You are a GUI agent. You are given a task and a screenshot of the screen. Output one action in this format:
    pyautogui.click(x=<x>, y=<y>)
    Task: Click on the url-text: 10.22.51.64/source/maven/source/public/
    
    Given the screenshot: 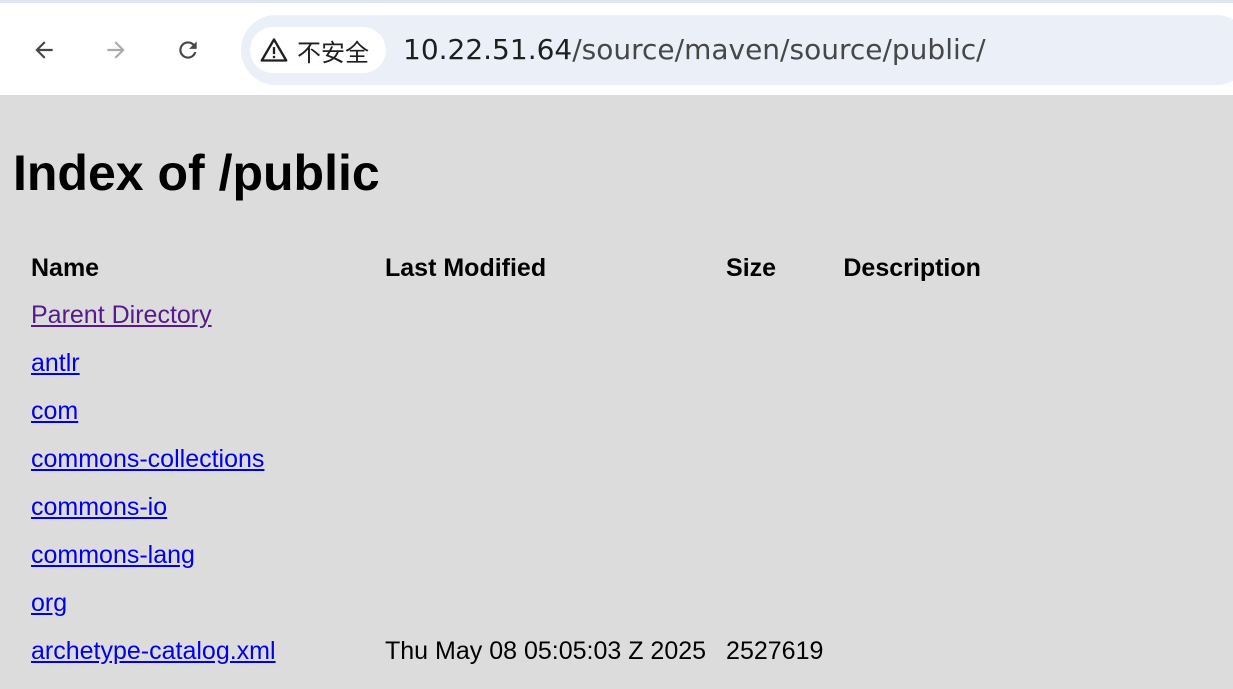 What is the action you would take?
    pyautogui.click(x=694, y=50)
    